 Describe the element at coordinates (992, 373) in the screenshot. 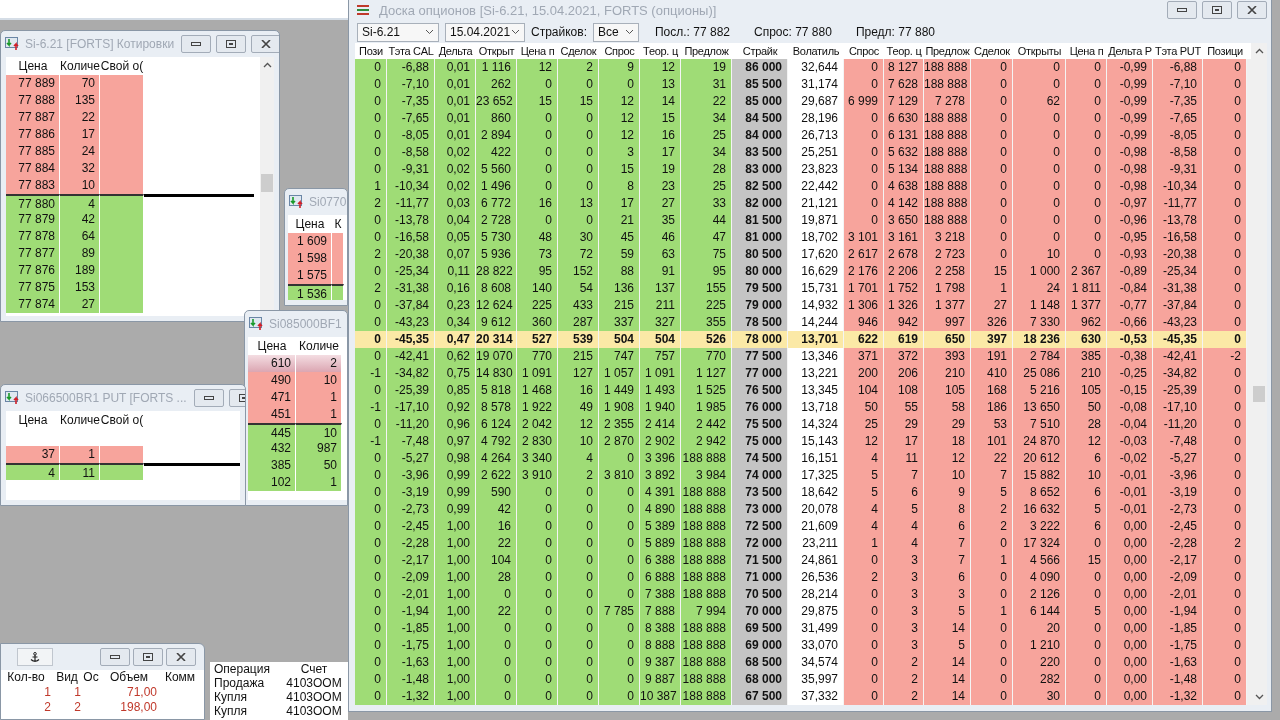

I see `table-cell: 410` at that location.